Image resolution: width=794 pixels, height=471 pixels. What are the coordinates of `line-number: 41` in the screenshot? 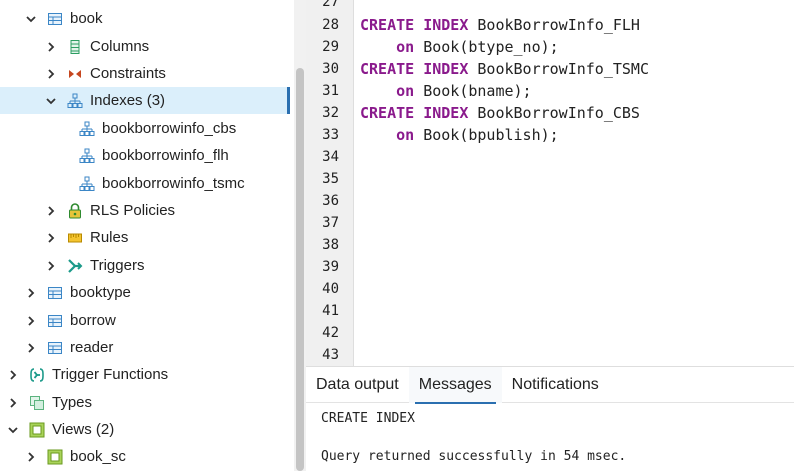 It's located at (330, 311).